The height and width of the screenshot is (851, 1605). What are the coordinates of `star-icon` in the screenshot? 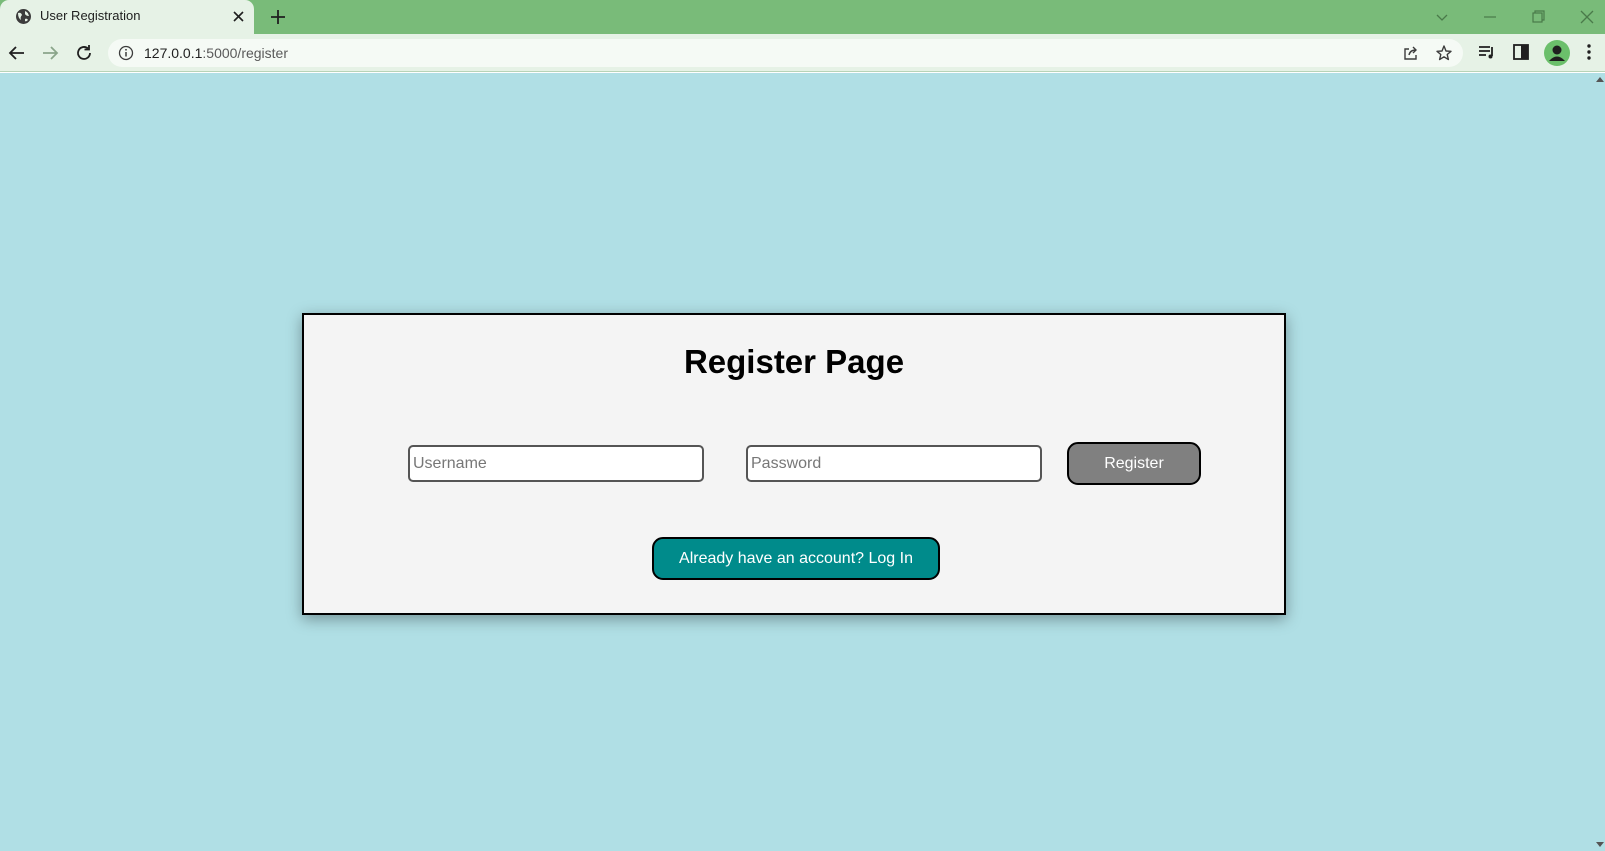 It's located at (1444, 53).